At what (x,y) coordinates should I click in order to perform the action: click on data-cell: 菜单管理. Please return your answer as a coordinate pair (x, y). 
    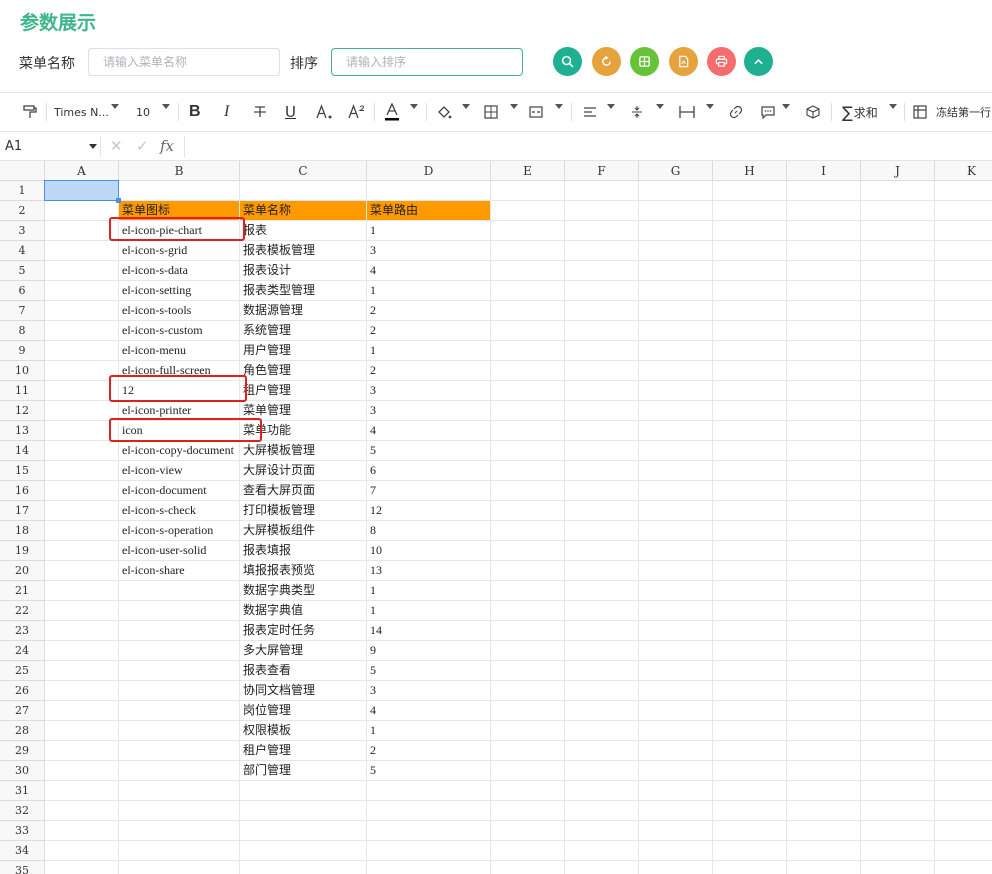
    Looking at the image, I should click on (303, 411).